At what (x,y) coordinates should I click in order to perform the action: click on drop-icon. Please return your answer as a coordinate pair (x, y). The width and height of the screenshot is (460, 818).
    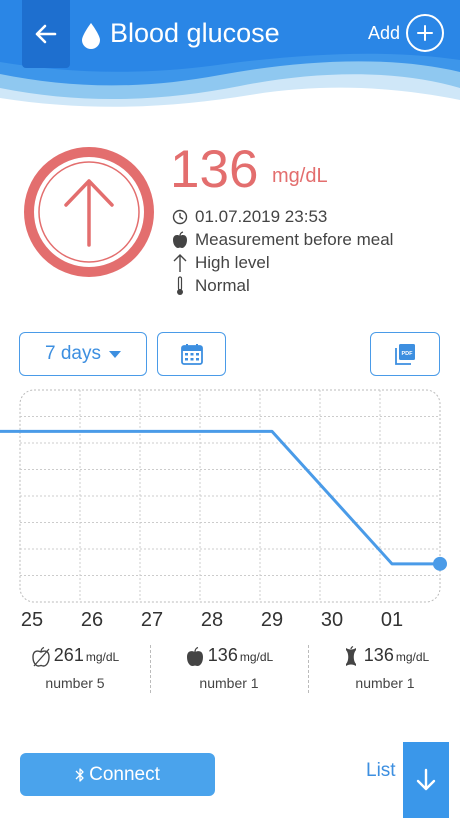
    Looking at the image, I should click on (91, 36).